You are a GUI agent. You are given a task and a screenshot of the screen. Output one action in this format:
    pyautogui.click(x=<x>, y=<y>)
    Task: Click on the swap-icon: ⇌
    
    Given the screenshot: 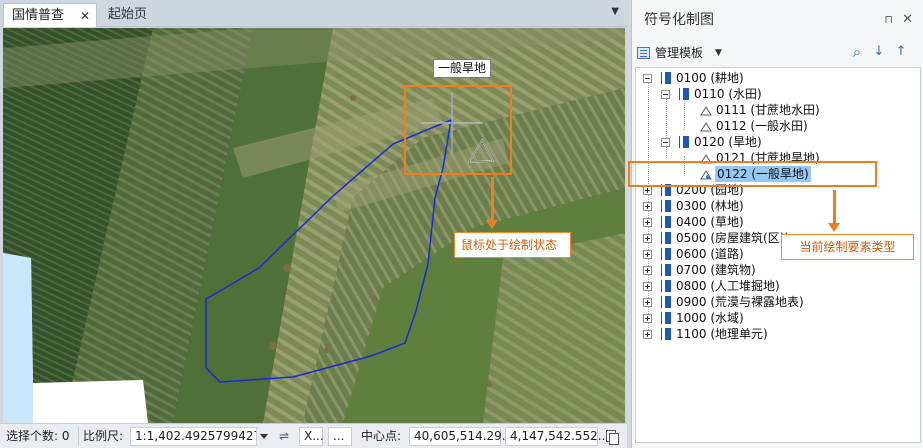 What is the action you would take?
    pyautogui.click(x=284, y=436)
    